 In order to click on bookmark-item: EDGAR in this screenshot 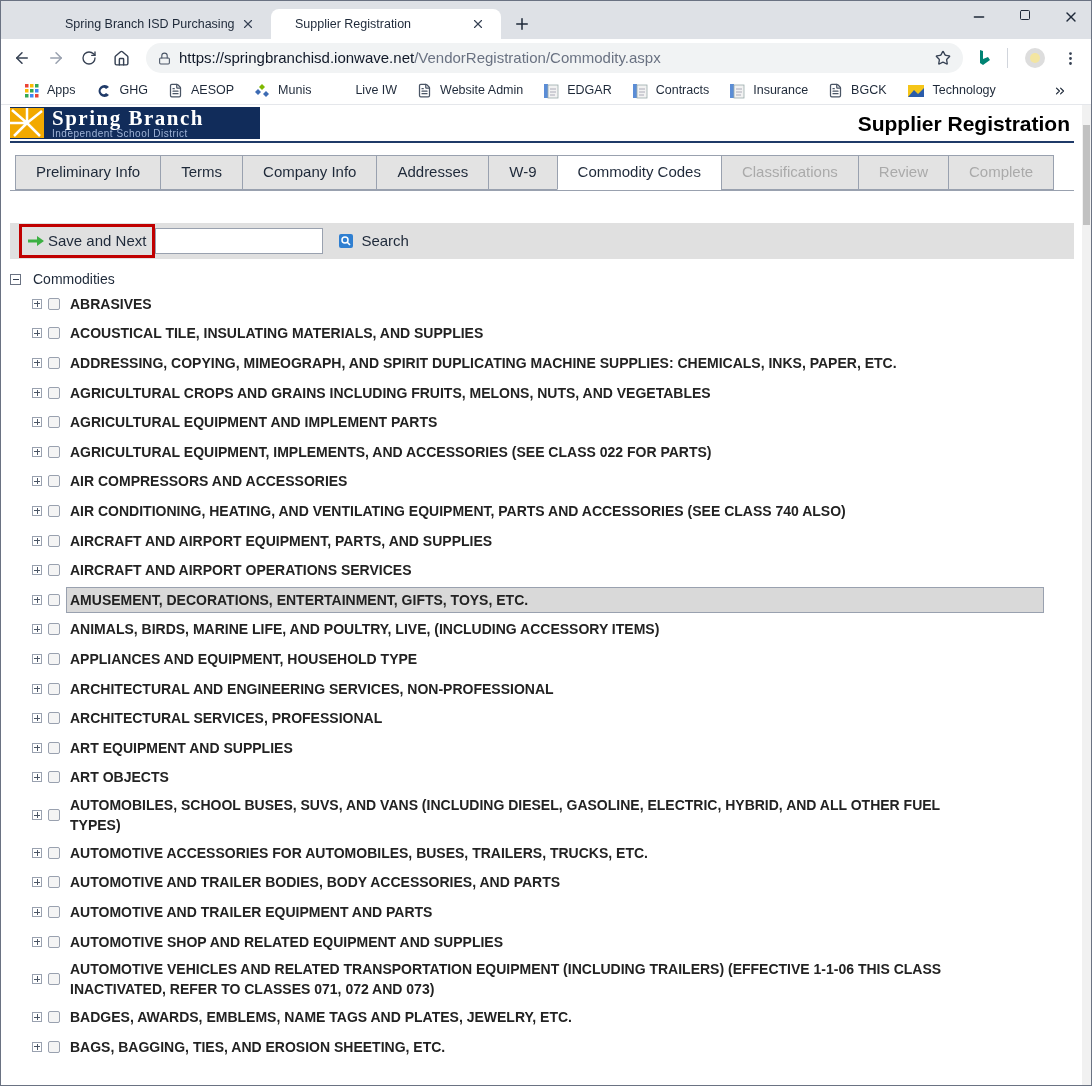, I will do `click(577, 90)`.